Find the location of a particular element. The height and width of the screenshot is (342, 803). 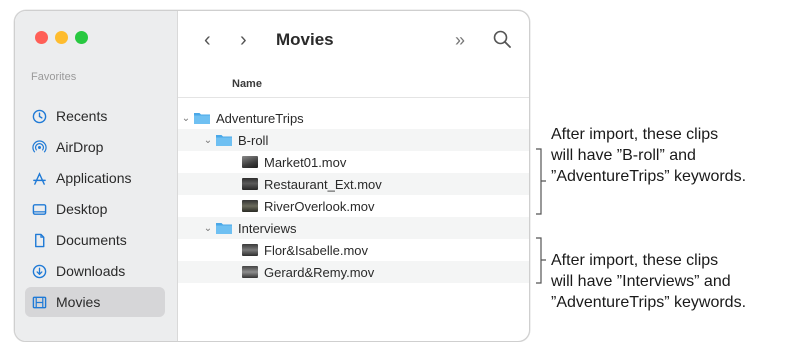

favorites-section-label: Favorites is located at coordinates (54, 77).